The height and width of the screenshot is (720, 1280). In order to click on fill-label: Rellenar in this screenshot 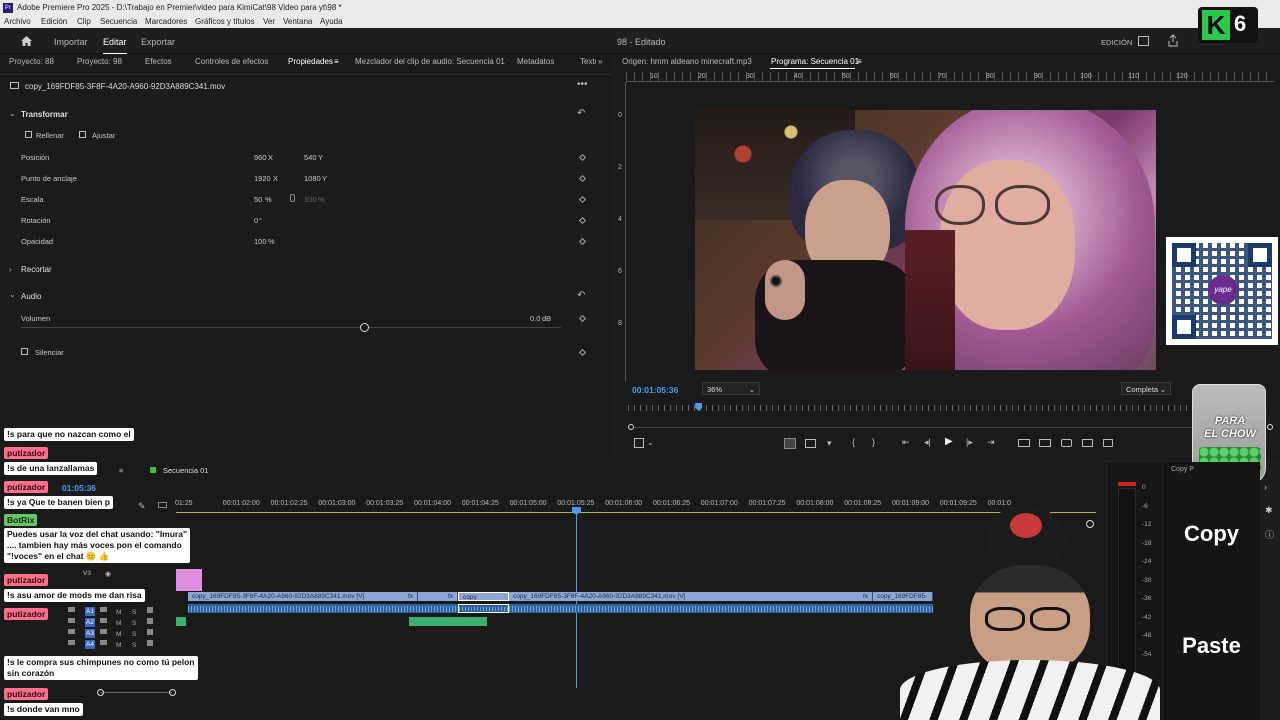, I will do `click(50, 135)`.